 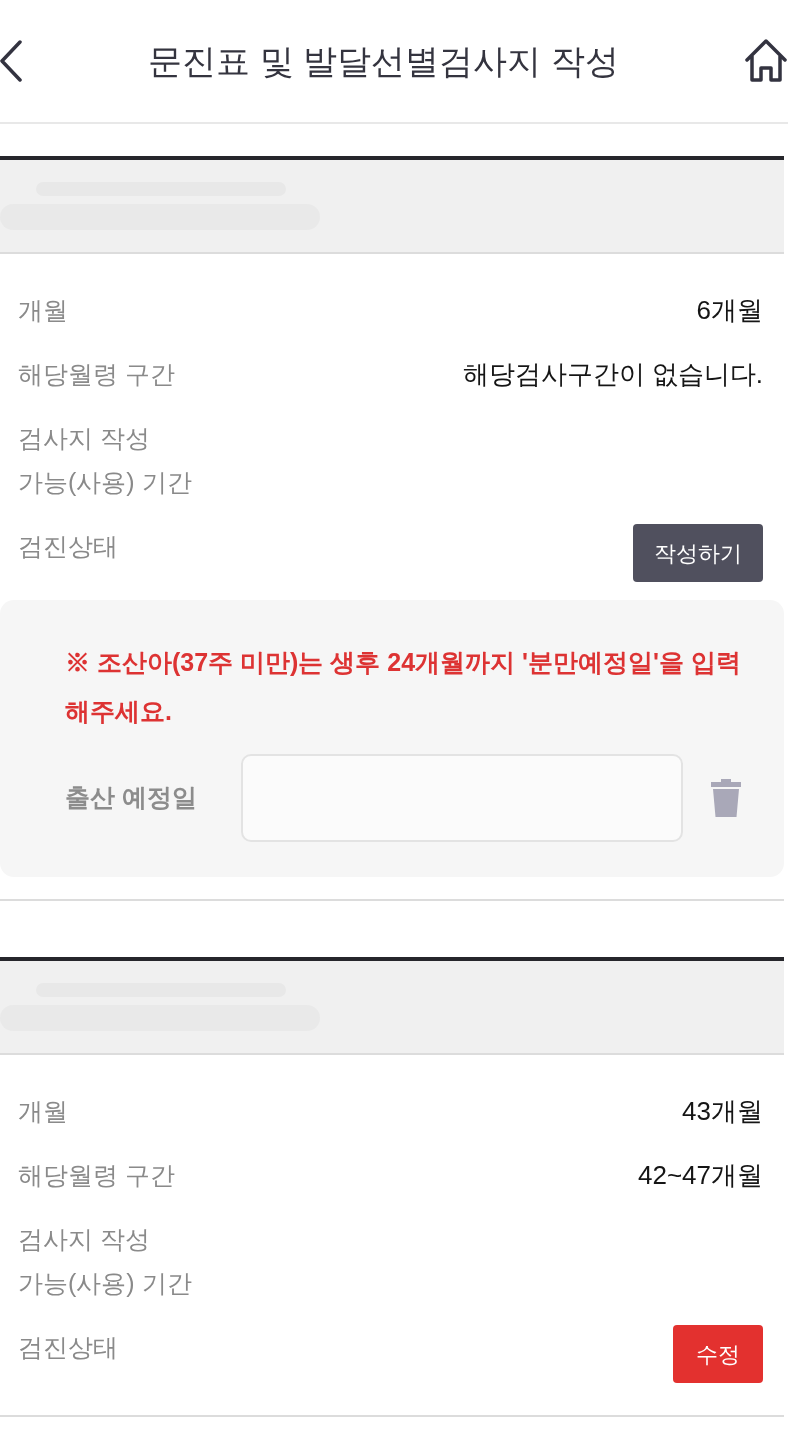 What do you see at coordinates (718, 1354) in the screenshot?
I see `status-button: 수정` at bounding box center [718, 1354].